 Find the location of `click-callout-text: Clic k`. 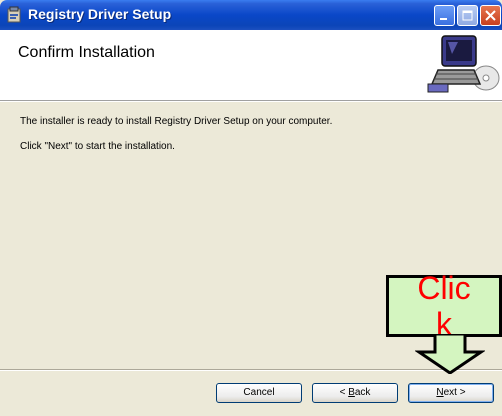

click-callout-text: Clic k is located at coordinates (444, 306).